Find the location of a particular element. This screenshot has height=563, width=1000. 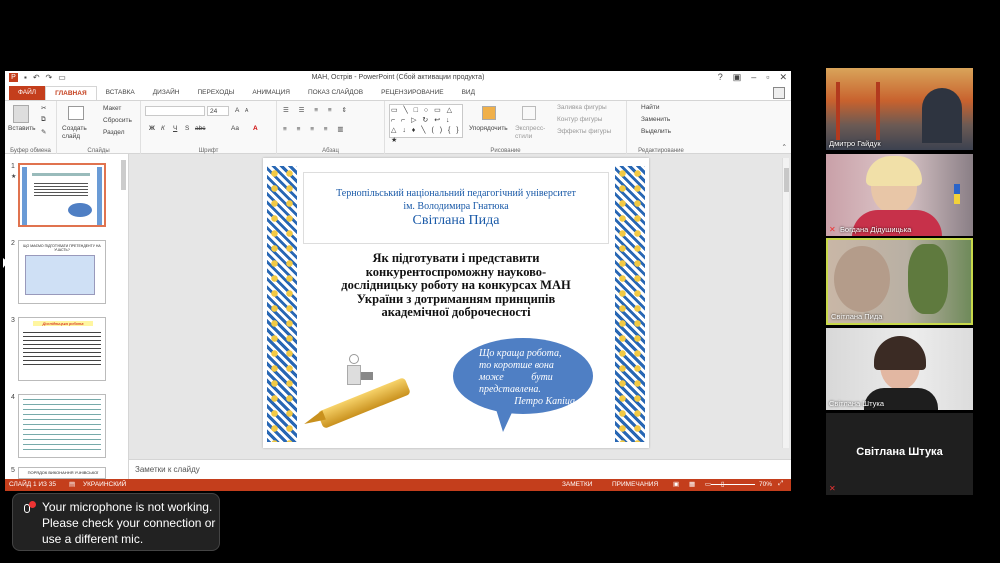

align-icon: ≡ ≡ ≡ ≡ ▥ is located at coordinates (315, 129).